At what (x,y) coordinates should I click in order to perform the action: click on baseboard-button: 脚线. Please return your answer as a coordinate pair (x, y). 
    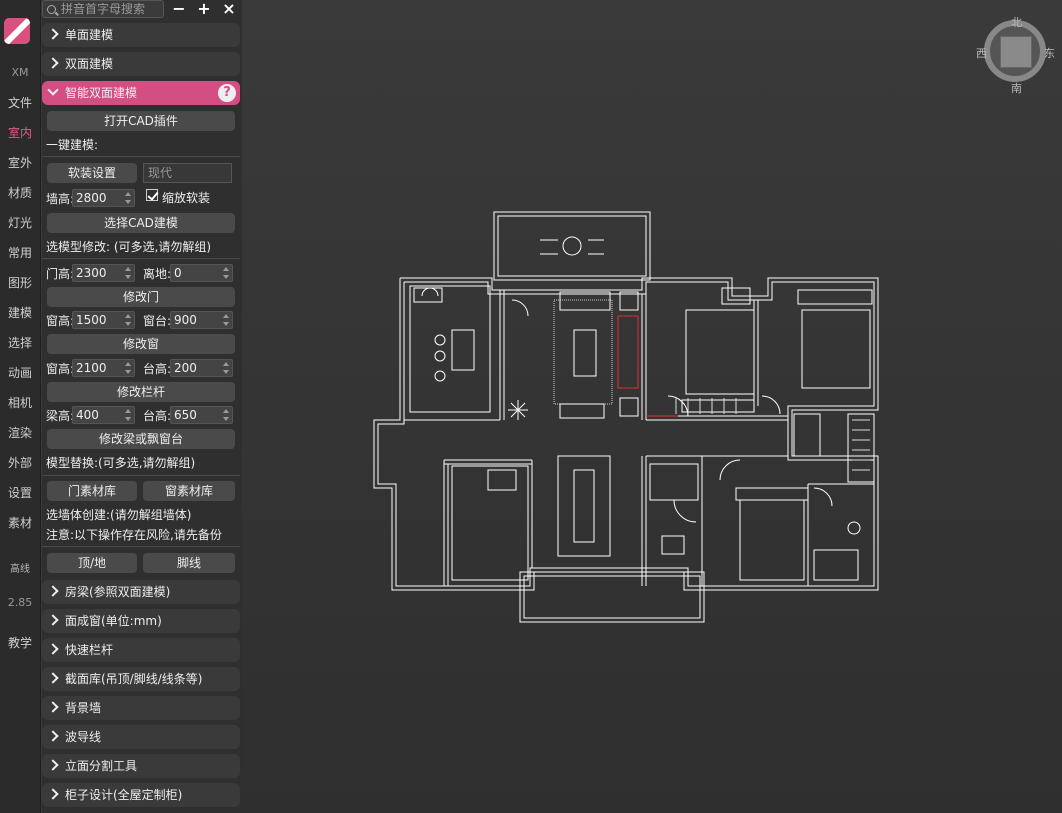
    Looking at the image, I should click on (189, 563).